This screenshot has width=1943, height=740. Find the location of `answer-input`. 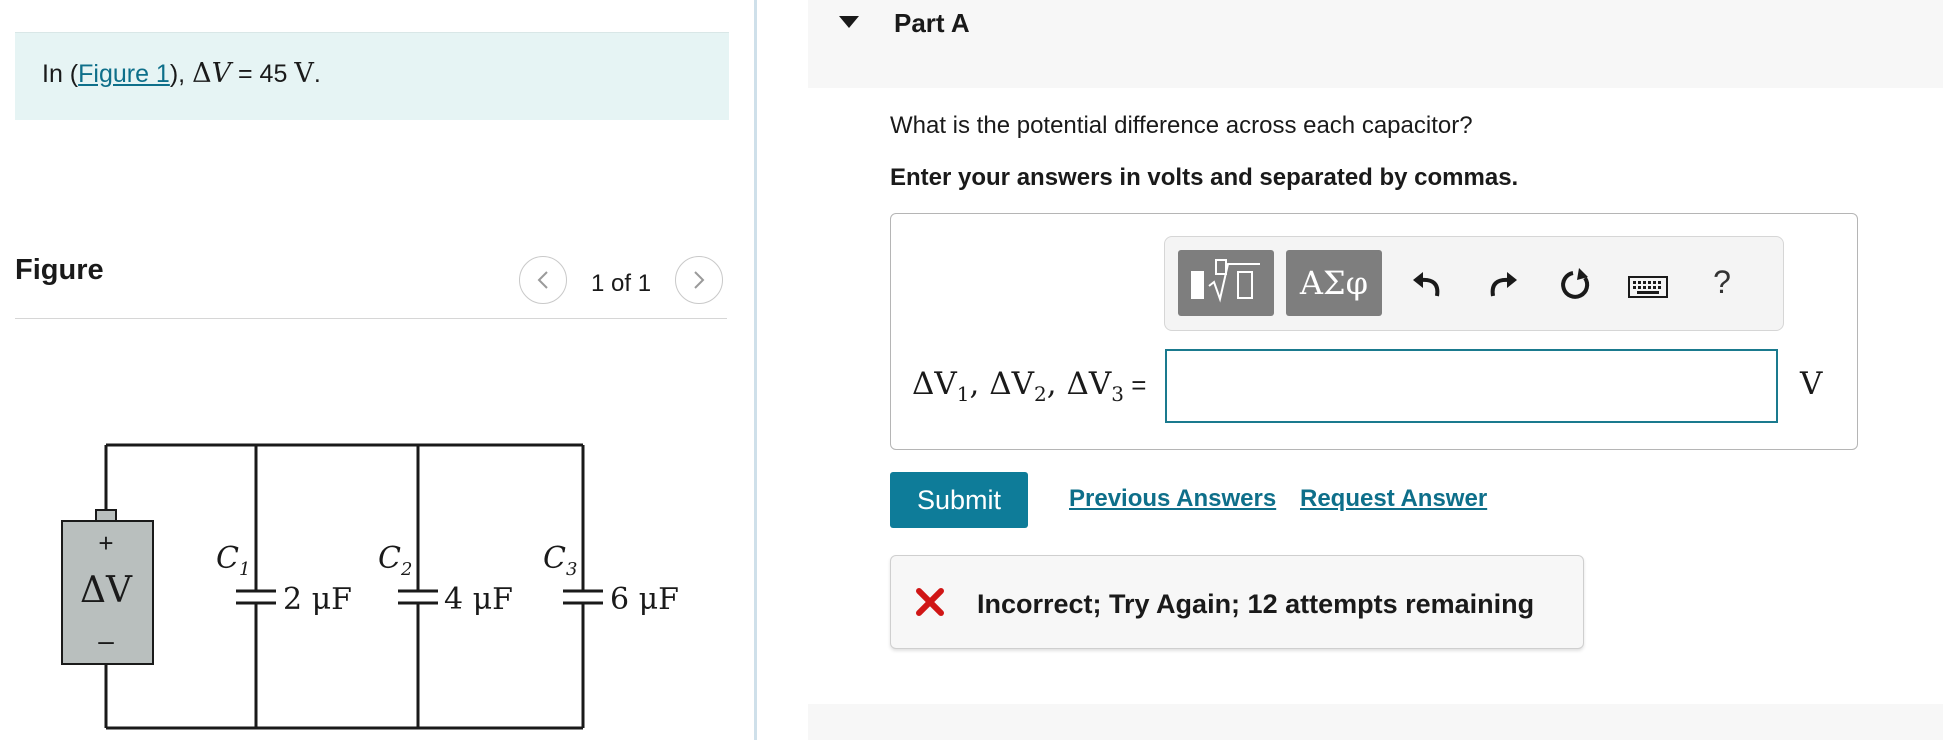

answer-input is located at coordinates (1471, 386).